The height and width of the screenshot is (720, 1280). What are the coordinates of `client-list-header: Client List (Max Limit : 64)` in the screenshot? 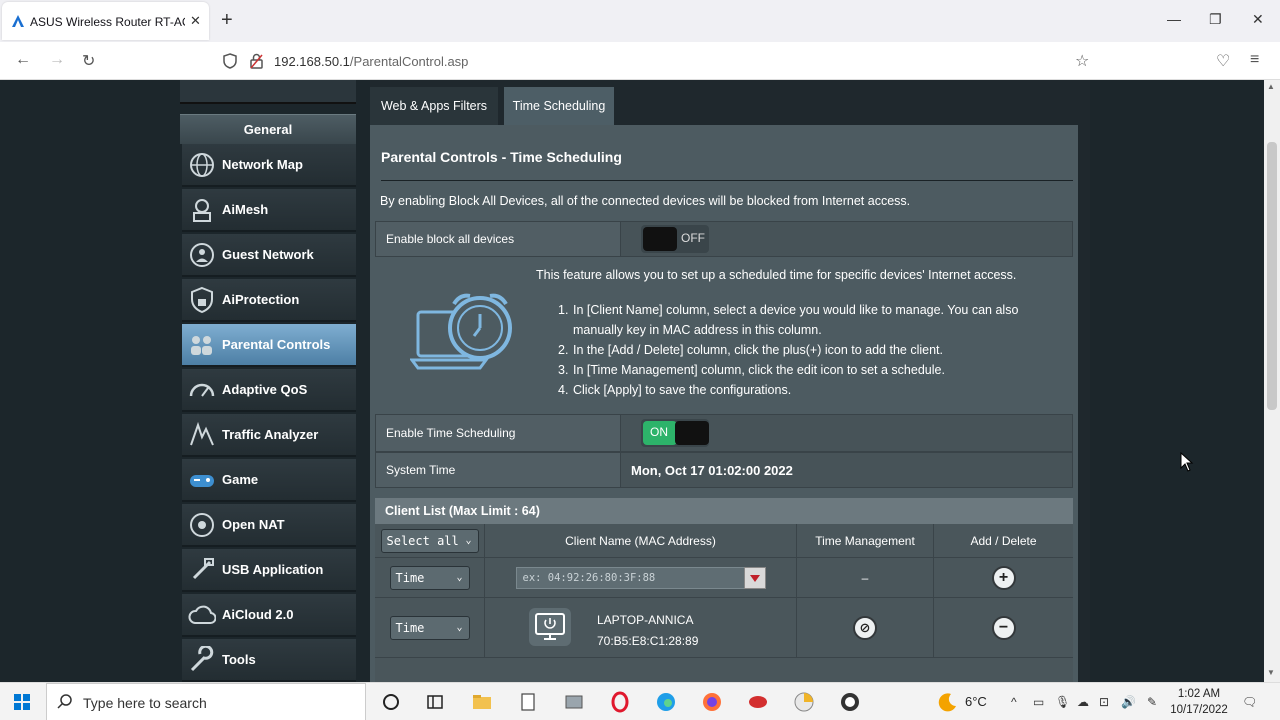 It's located at (724, 511).